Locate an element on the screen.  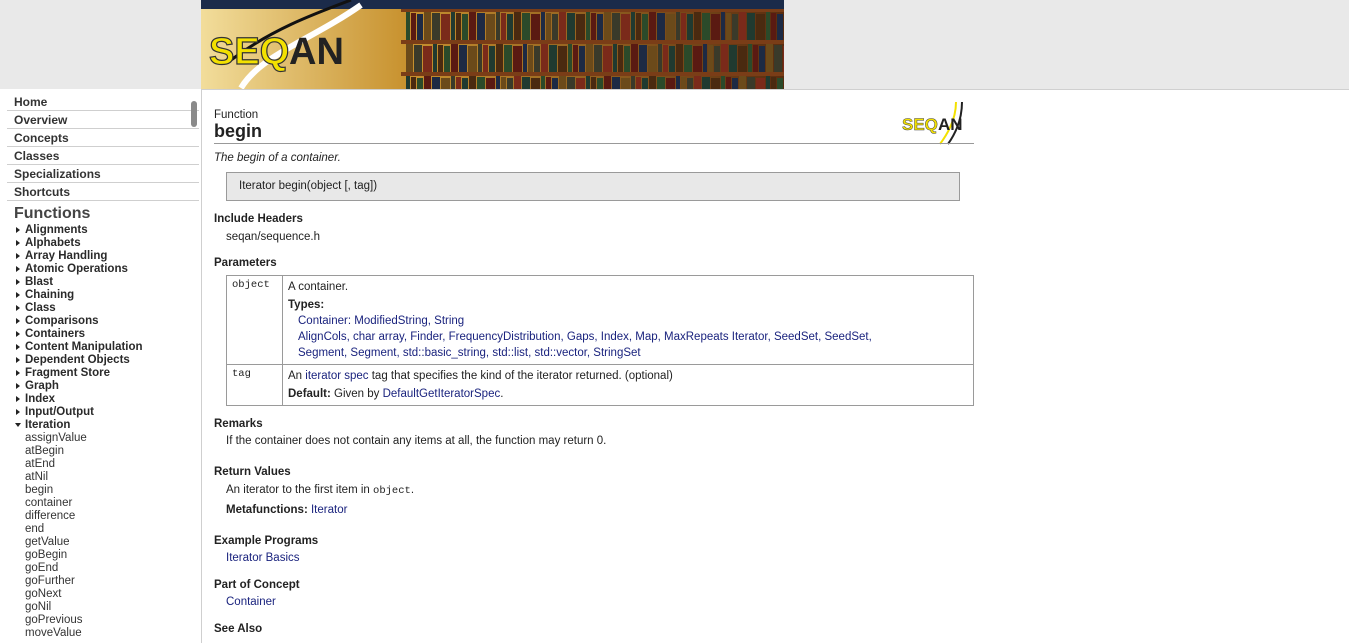
include-header-value: seqan/sequence.h is located at coordinates (273, 237).